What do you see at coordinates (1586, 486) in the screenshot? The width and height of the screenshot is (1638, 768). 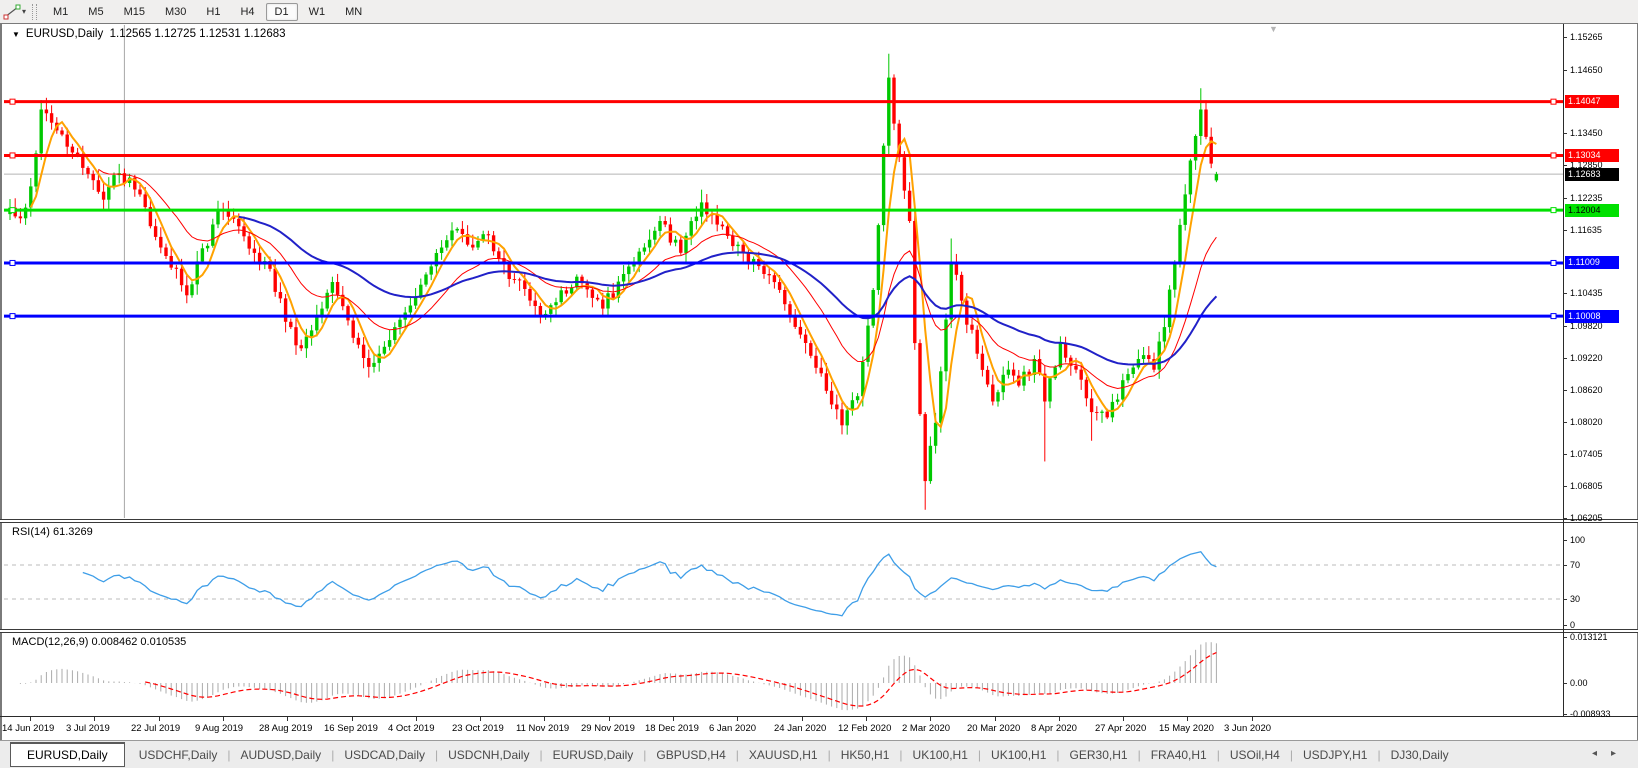 I see `price-tick-label: 1.06805` at bounding box center [1586, 486].